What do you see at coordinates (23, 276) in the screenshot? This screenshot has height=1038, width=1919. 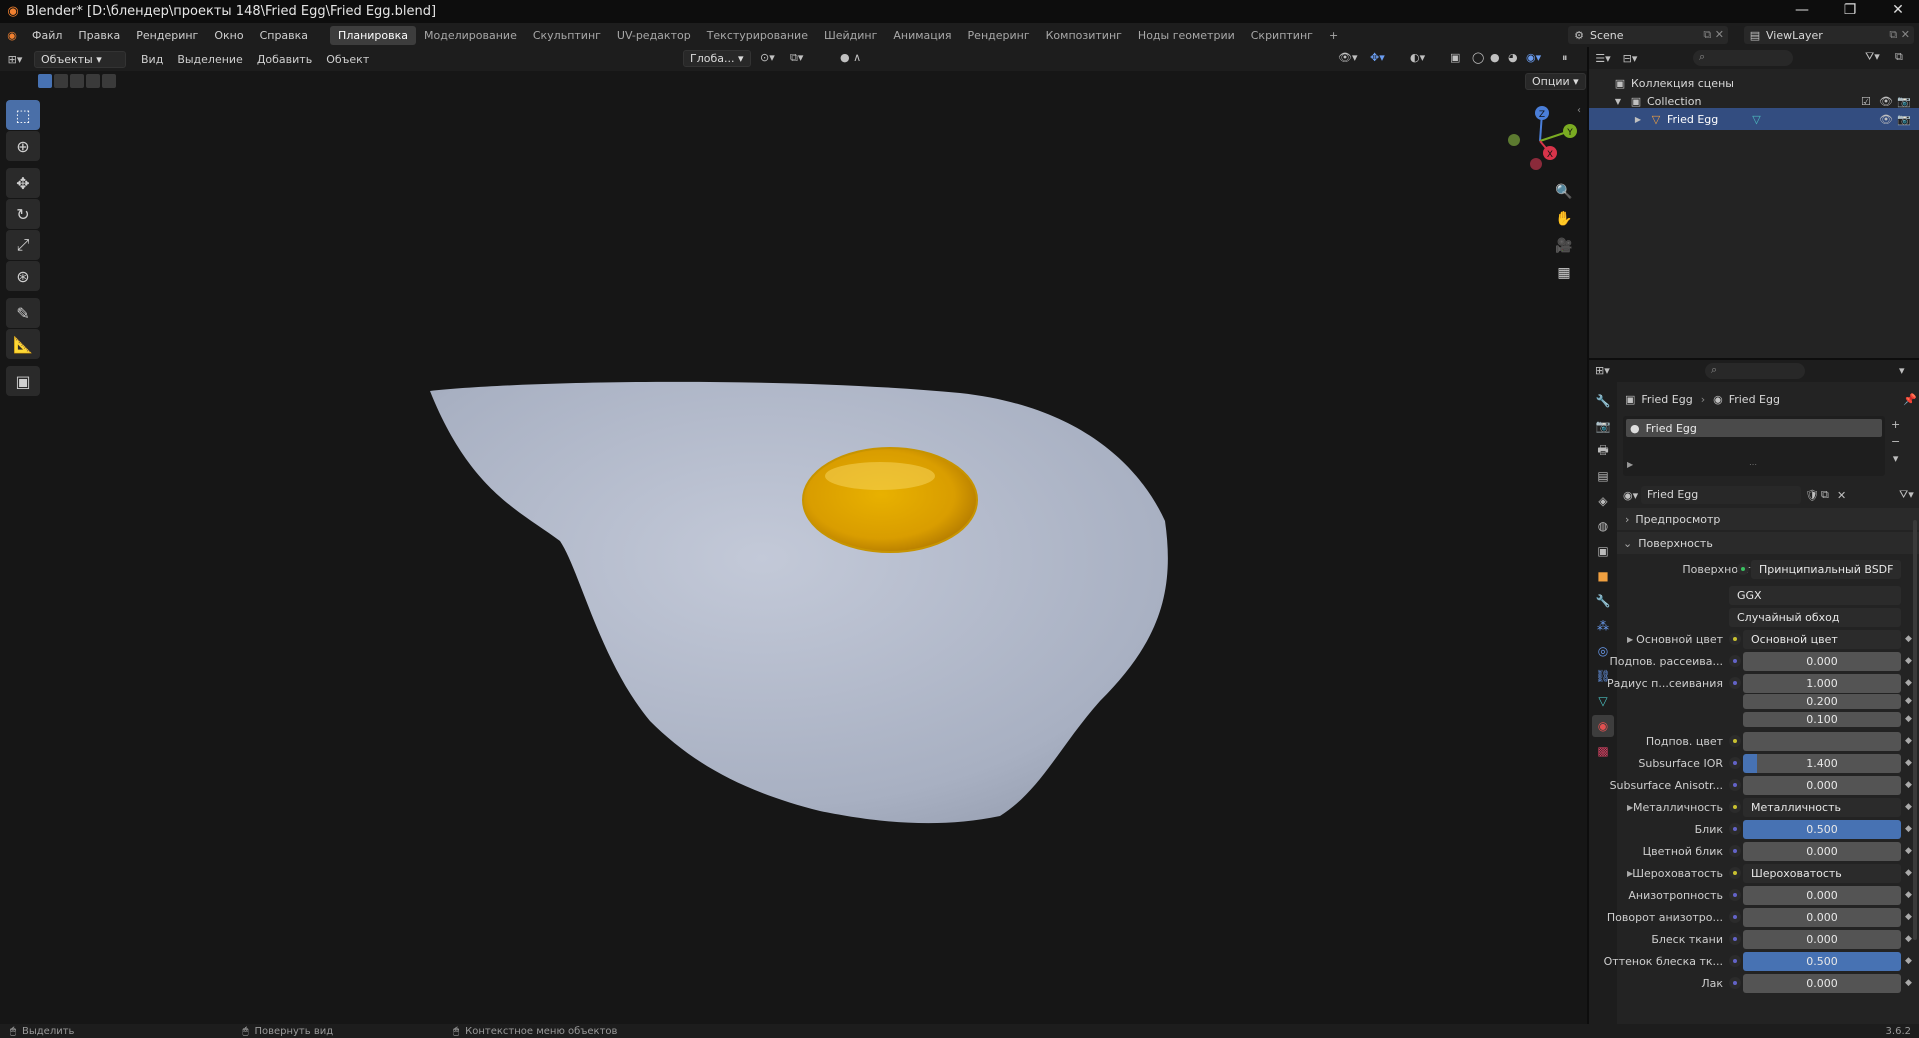 I see `transform-tool: ⊛` at bounding box center [23, 276].